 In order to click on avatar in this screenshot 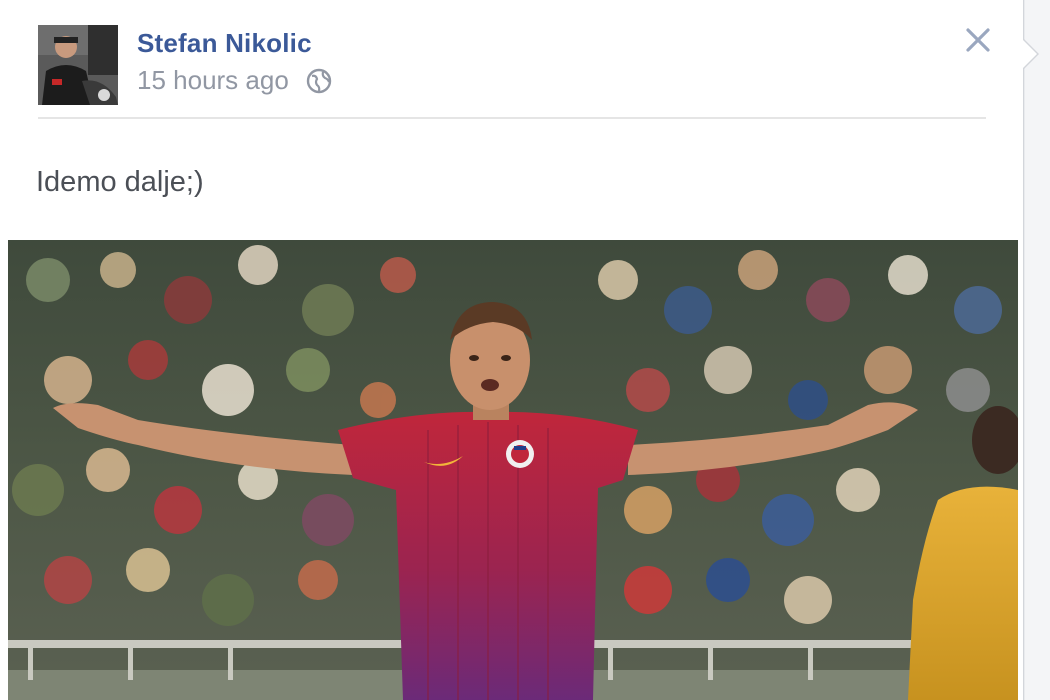, I will do `click(78, 65)`.